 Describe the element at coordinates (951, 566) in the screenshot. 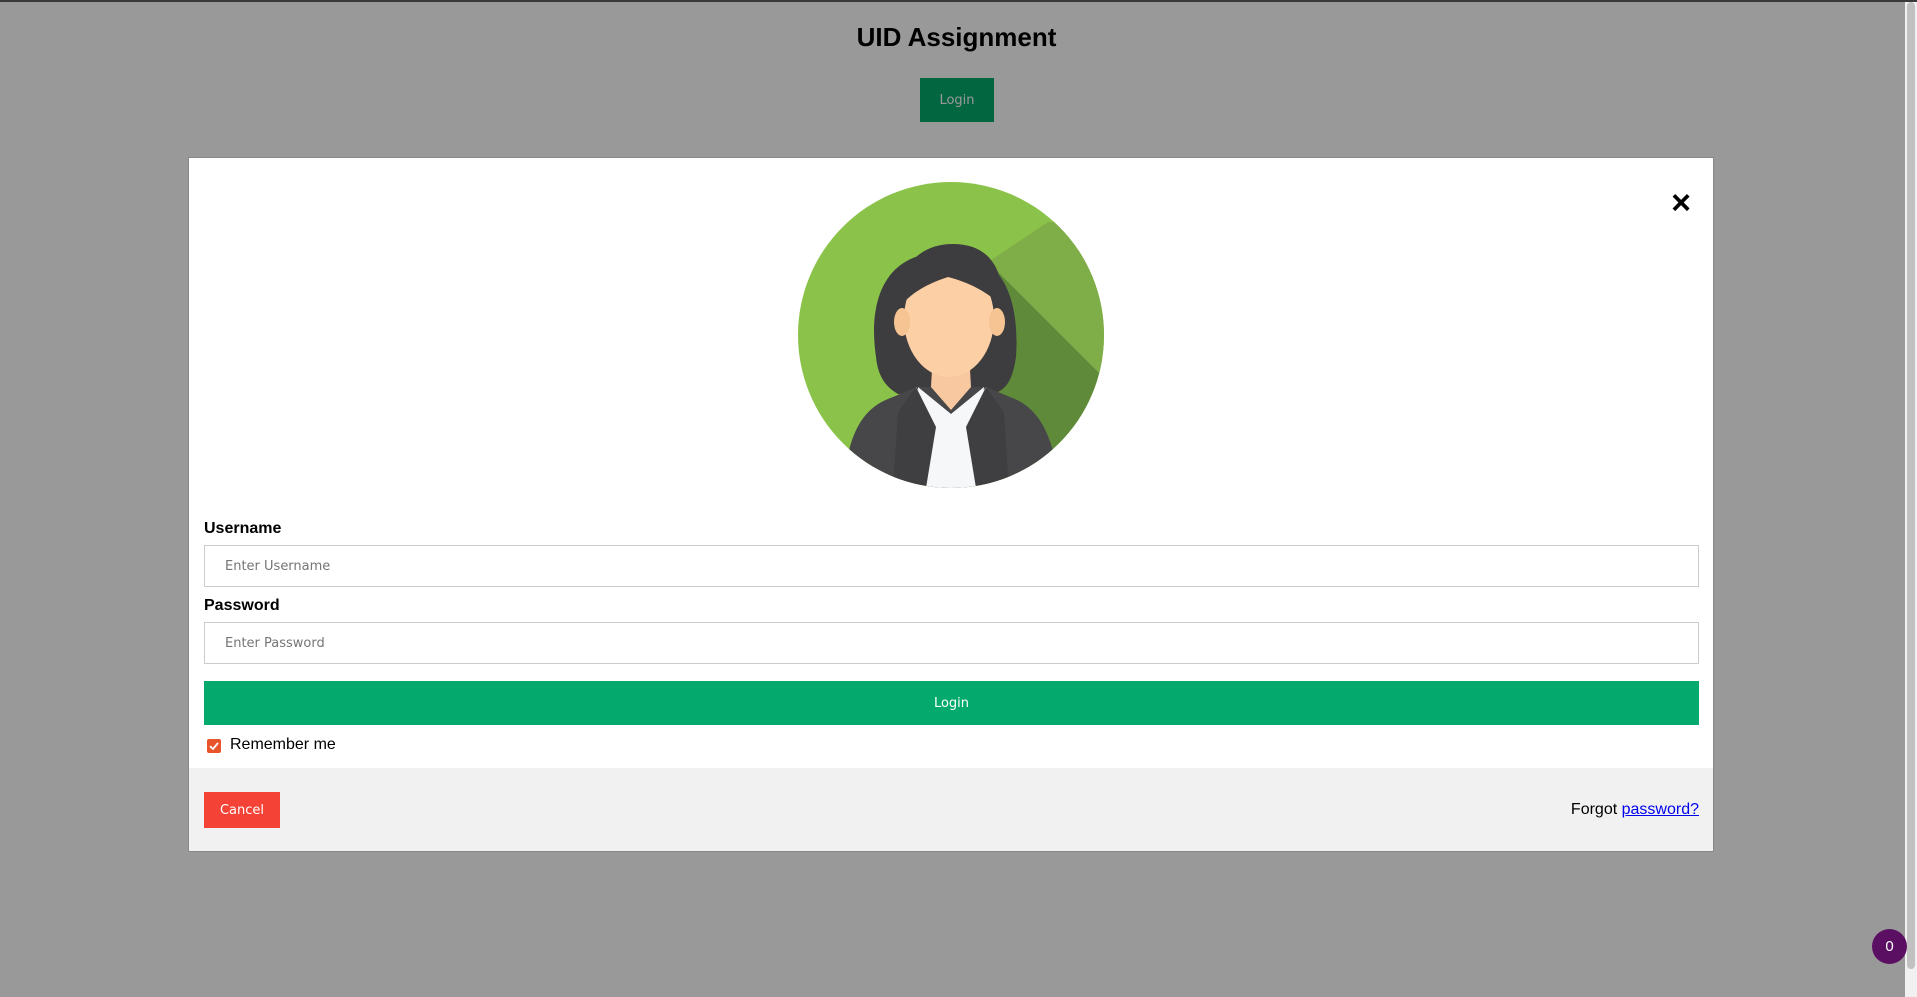

I see `username-input` at that location.